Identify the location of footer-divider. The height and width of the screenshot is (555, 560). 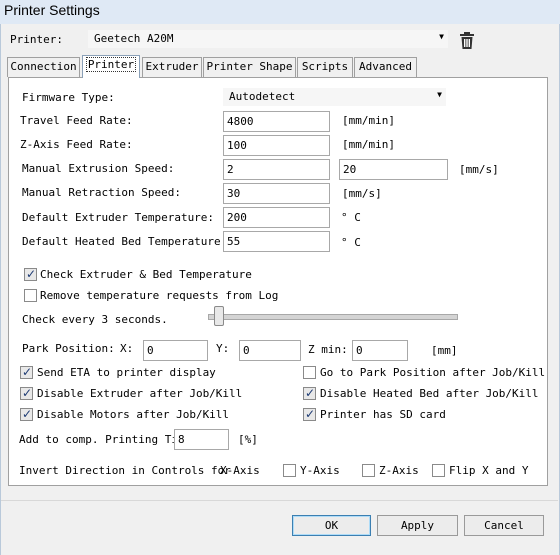
(279, 500).